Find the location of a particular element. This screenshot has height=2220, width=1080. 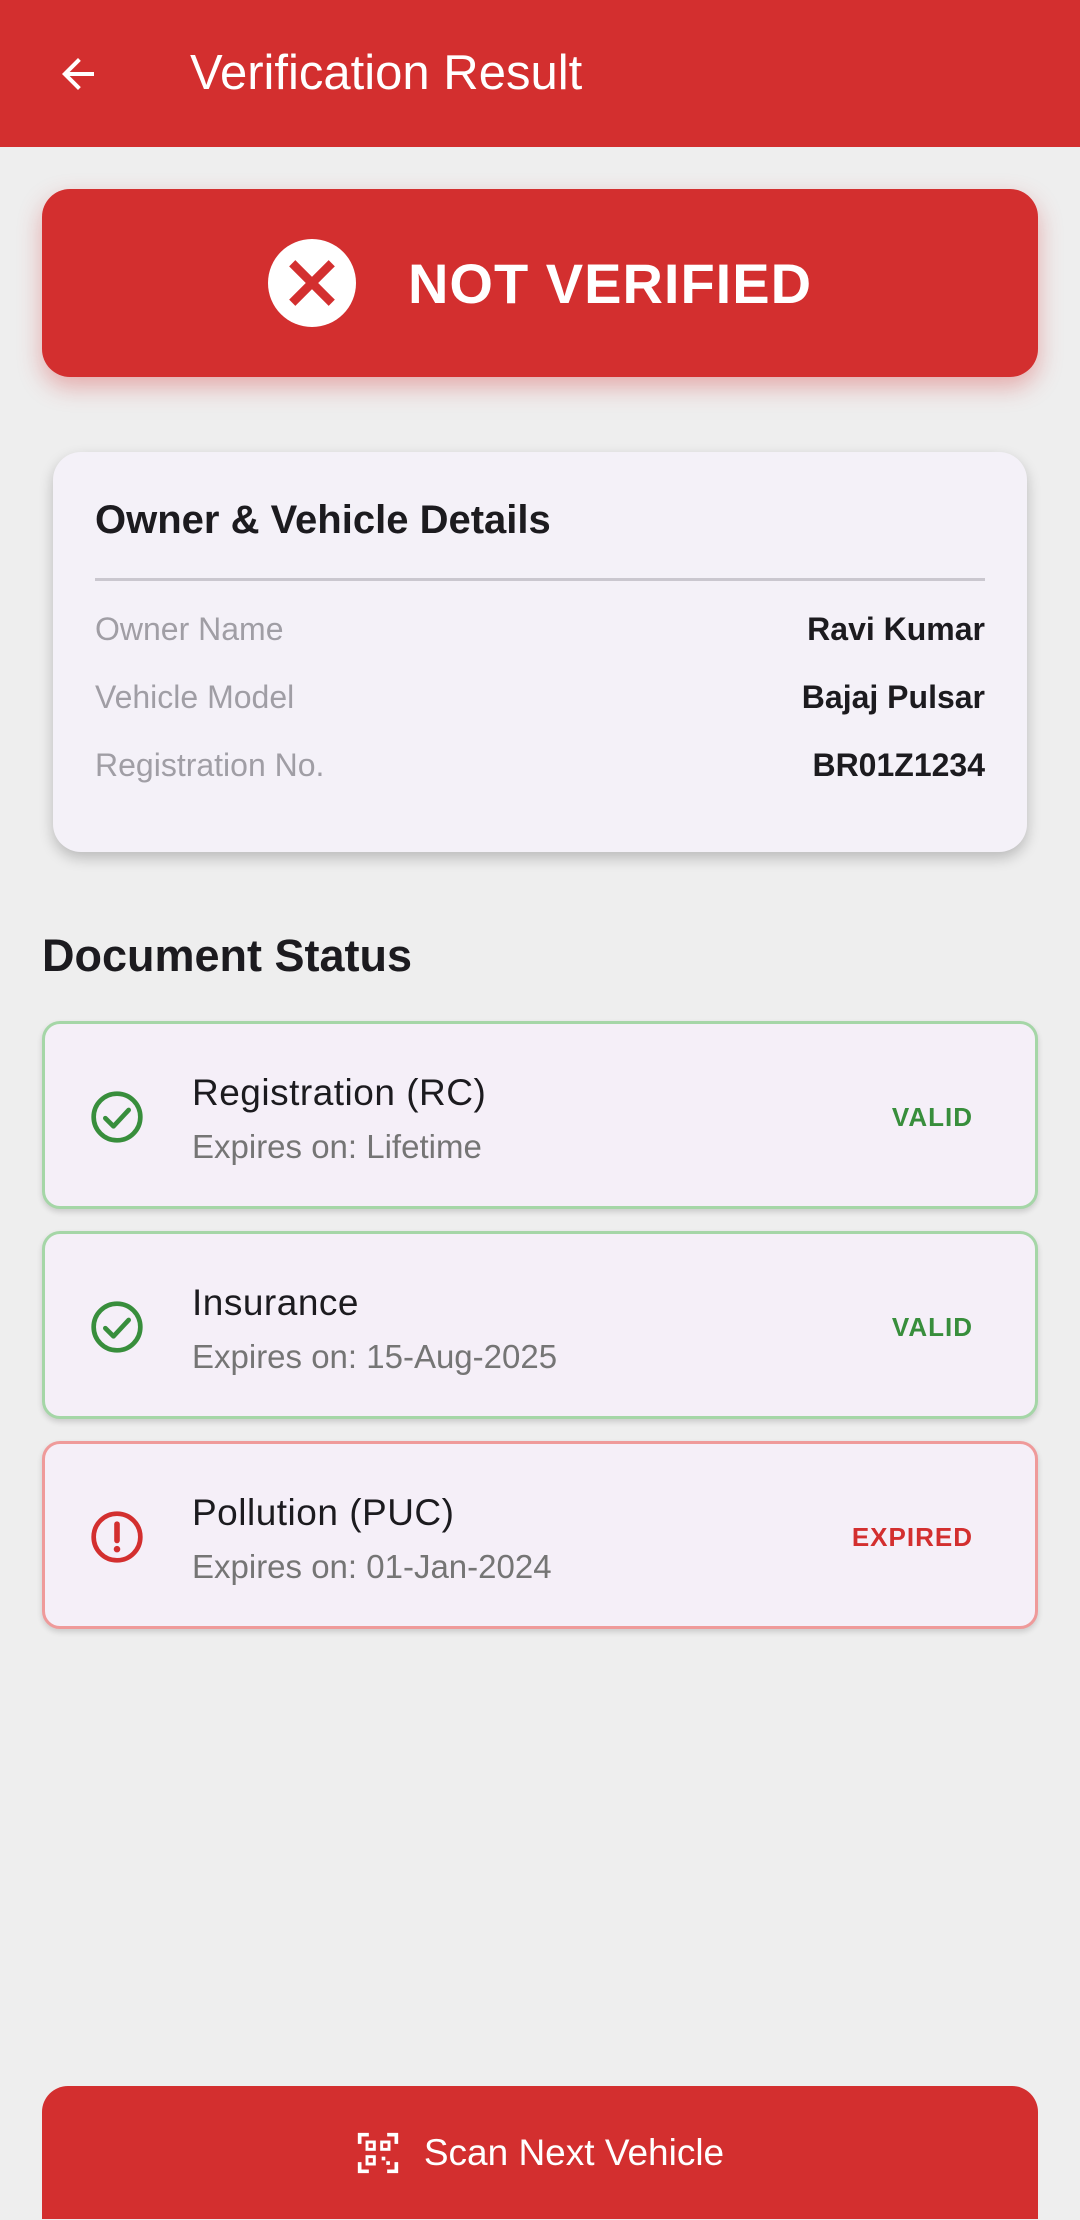

divider is located at coordinates (540, 579).